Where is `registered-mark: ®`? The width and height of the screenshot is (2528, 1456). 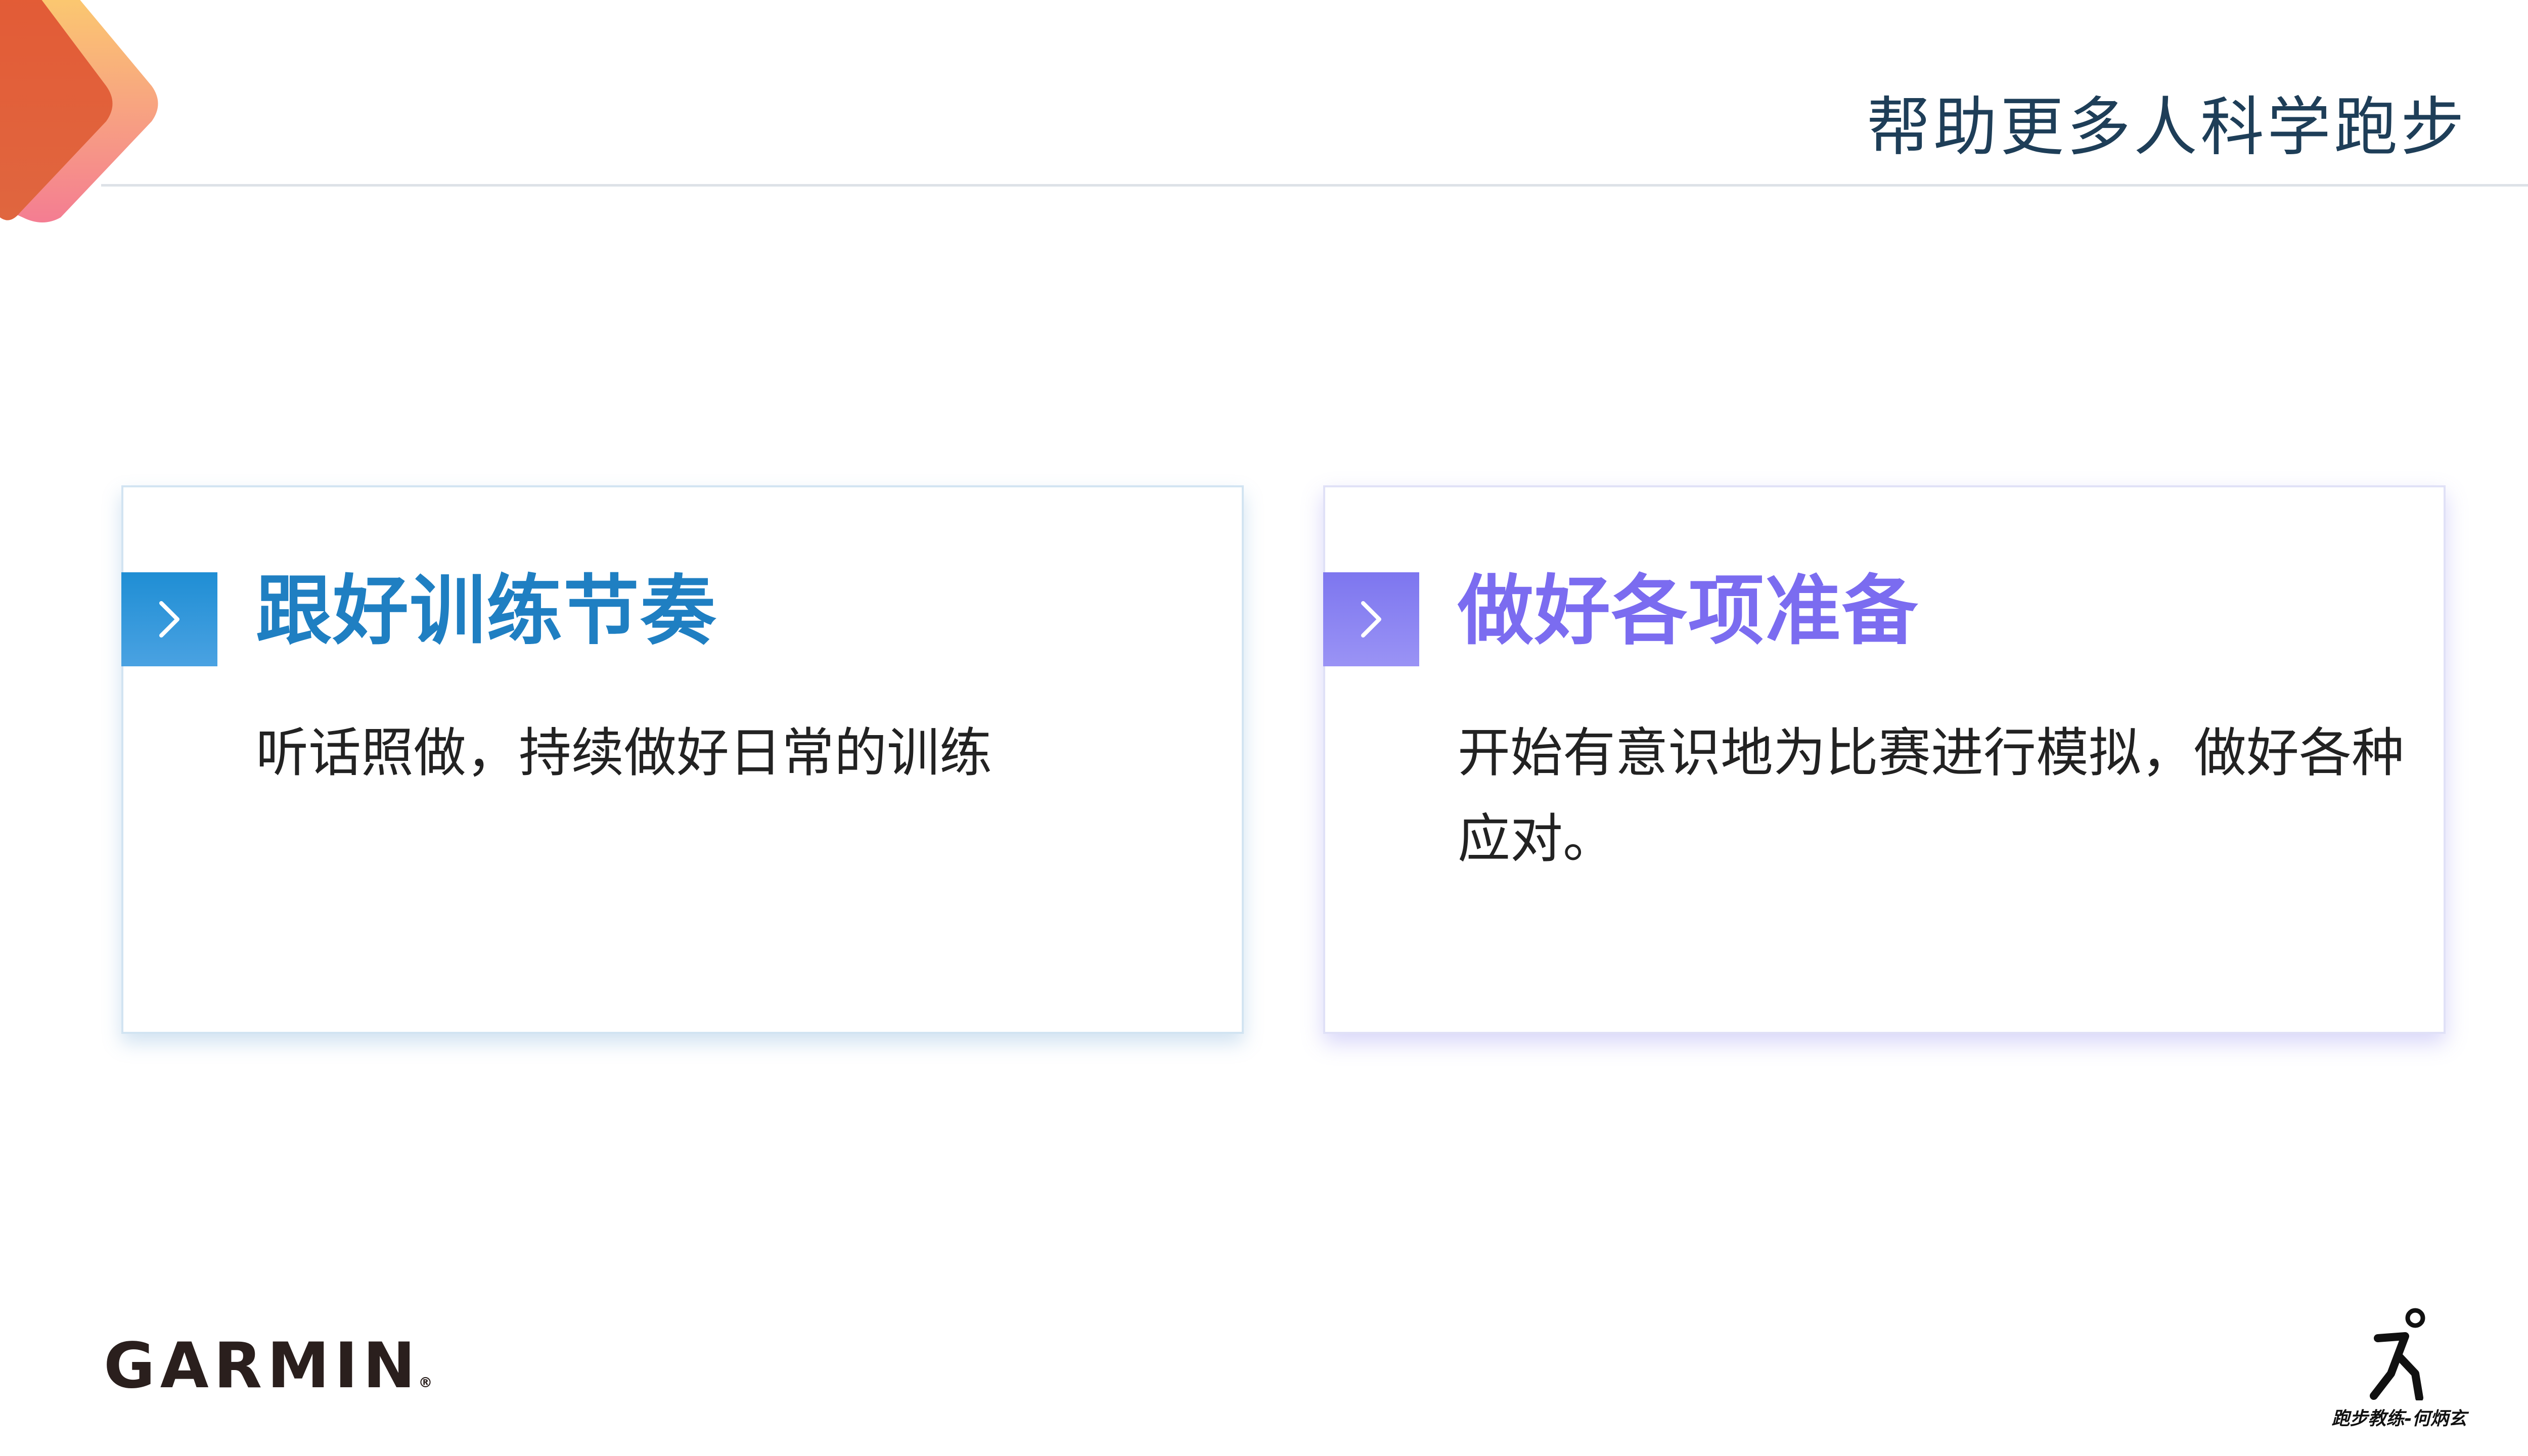 registered-mark: ® is located at coordinates (426, 1382).